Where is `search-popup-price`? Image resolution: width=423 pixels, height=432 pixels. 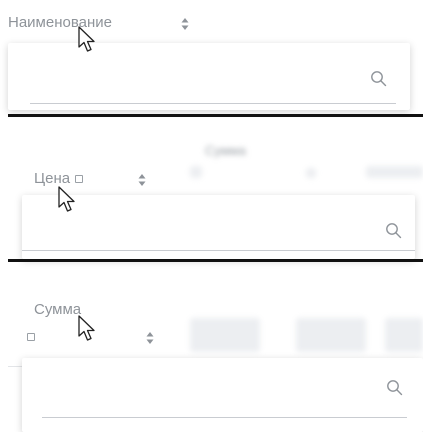
search-popup-price is located at coordinates (218, 227).